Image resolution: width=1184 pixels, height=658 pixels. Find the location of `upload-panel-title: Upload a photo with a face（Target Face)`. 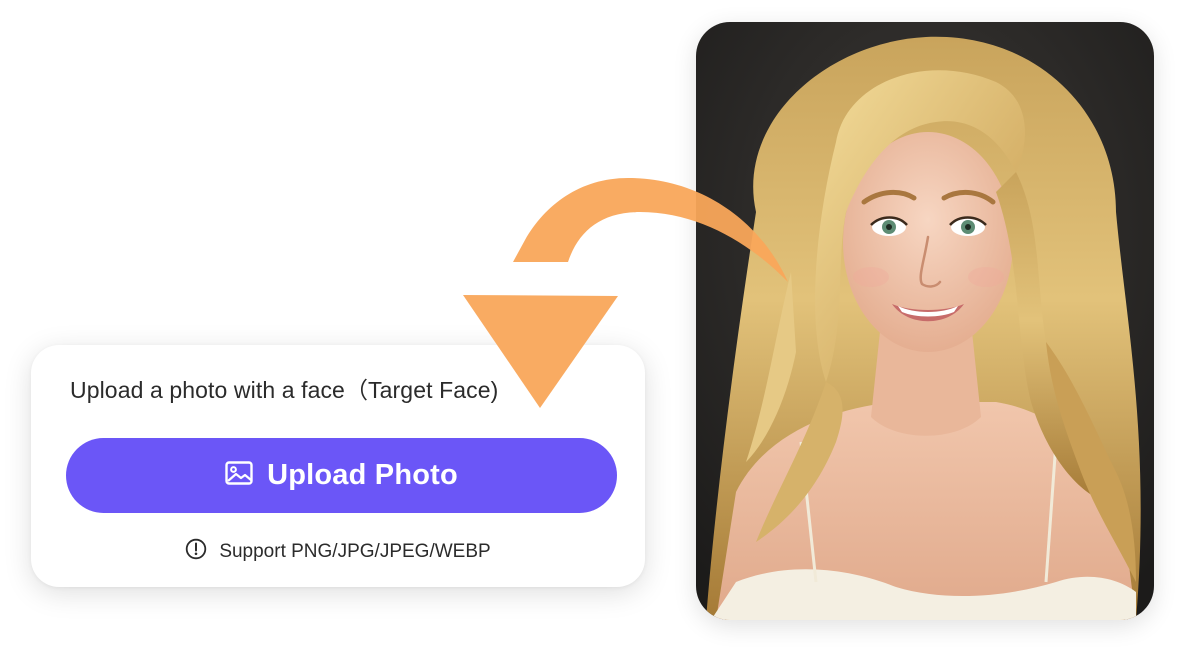

upload-panel-title: Upload a photo with a face（Target Face) is located at coordinates (284, 390).